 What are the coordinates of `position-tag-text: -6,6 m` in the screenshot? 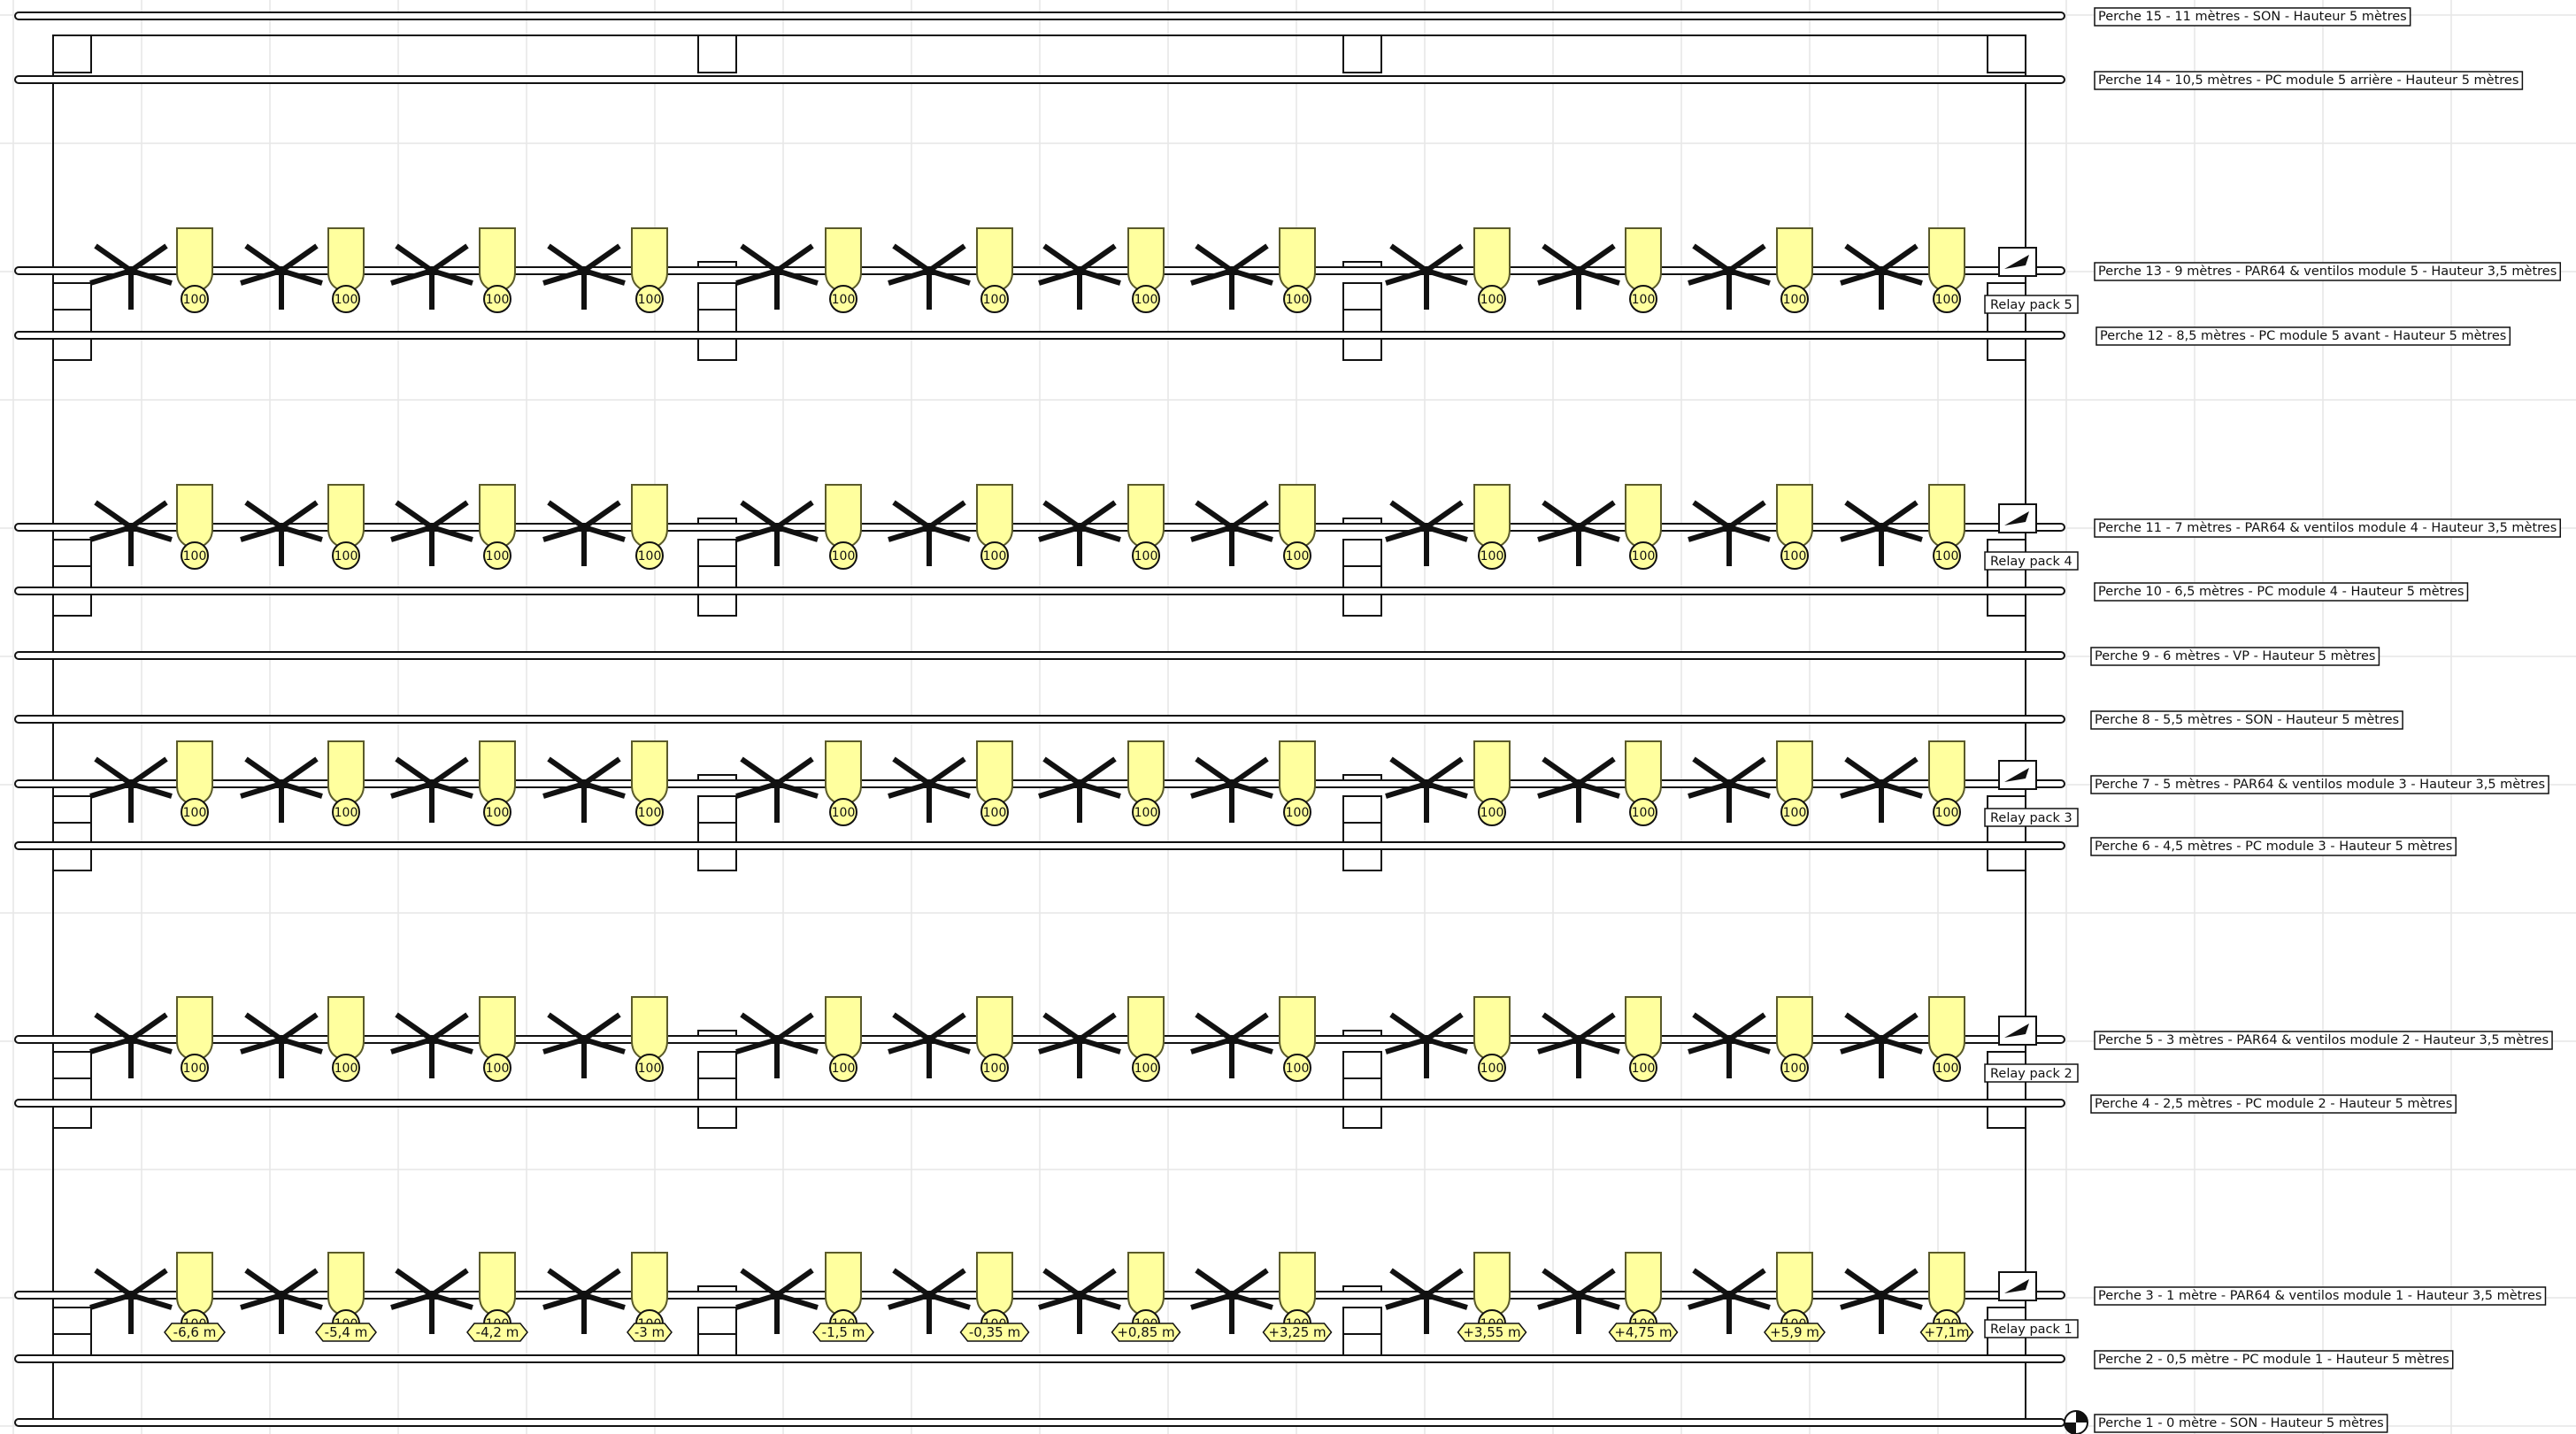 It's located at (195, 1332).